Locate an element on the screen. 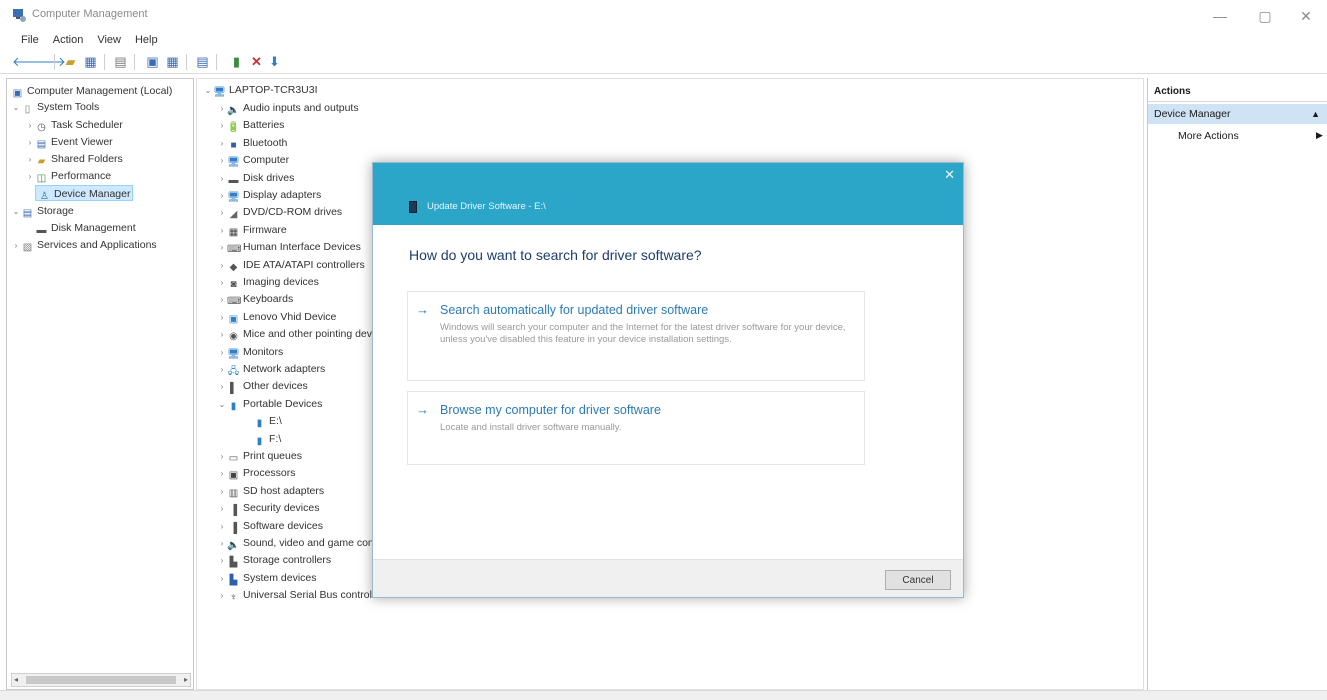 This screenshot has height=700, width=1327. device-category-portable-devices: ⌄ ▮ Portable Devices is located at coordinates (270, 404).